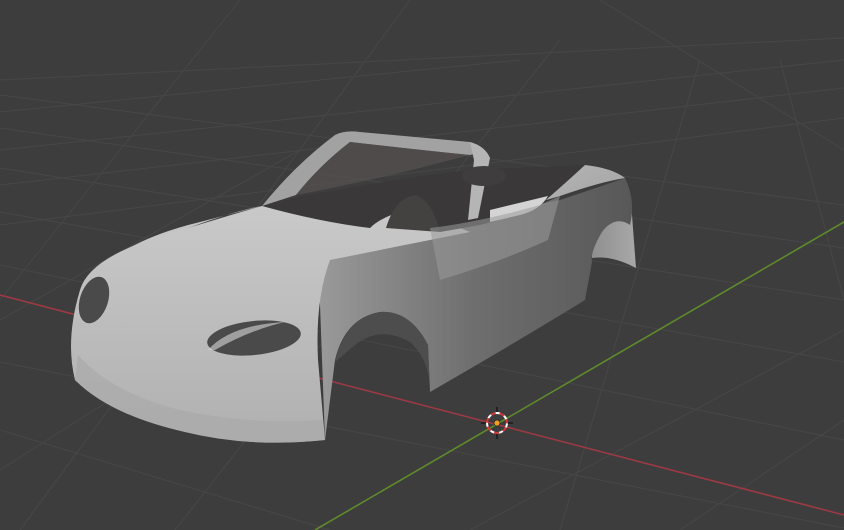 The image size is (844, 530). I want to click on 3d-cursor, so click(497, 423).